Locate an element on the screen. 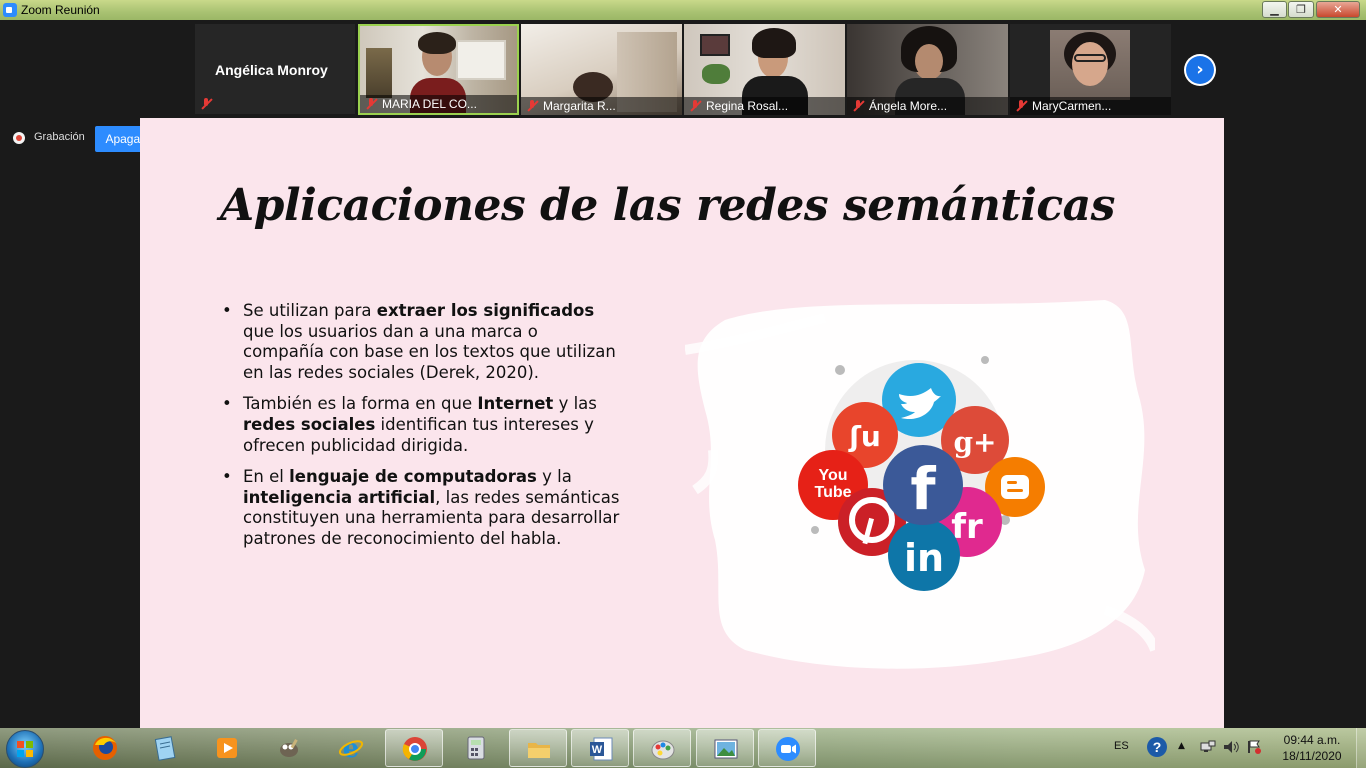 The width and height of the screenshot is (1366, 768). taskbar-zoom is located at coordinates (787, 748).